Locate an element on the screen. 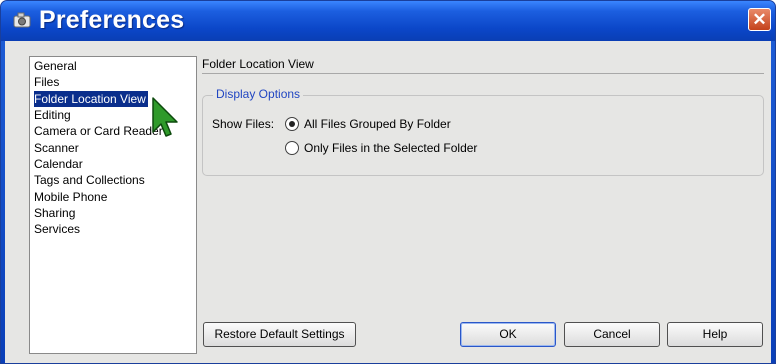 The width and height of the screenshot is (776, 364). close-button: ✕ is located at coordinates (759, 19).